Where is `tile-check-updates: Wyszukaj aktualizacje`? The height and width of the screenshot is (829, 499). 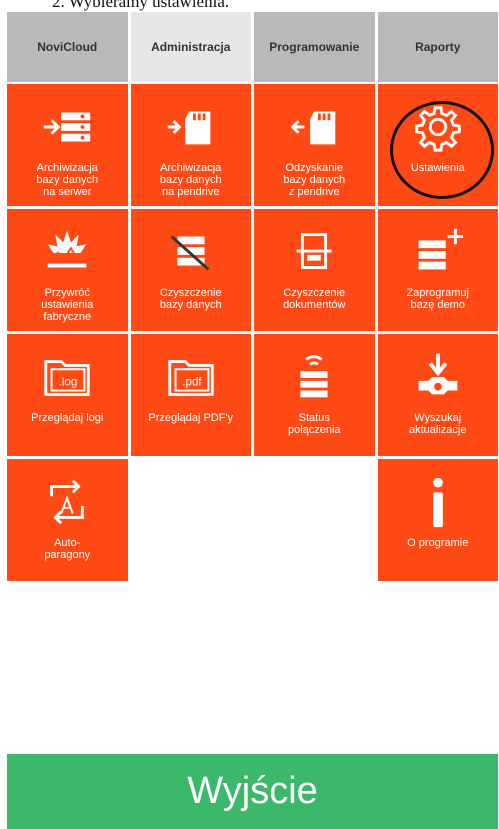
tile-check-updates: Wyszukaj aktualizacje is located at coordinates (437, 395).